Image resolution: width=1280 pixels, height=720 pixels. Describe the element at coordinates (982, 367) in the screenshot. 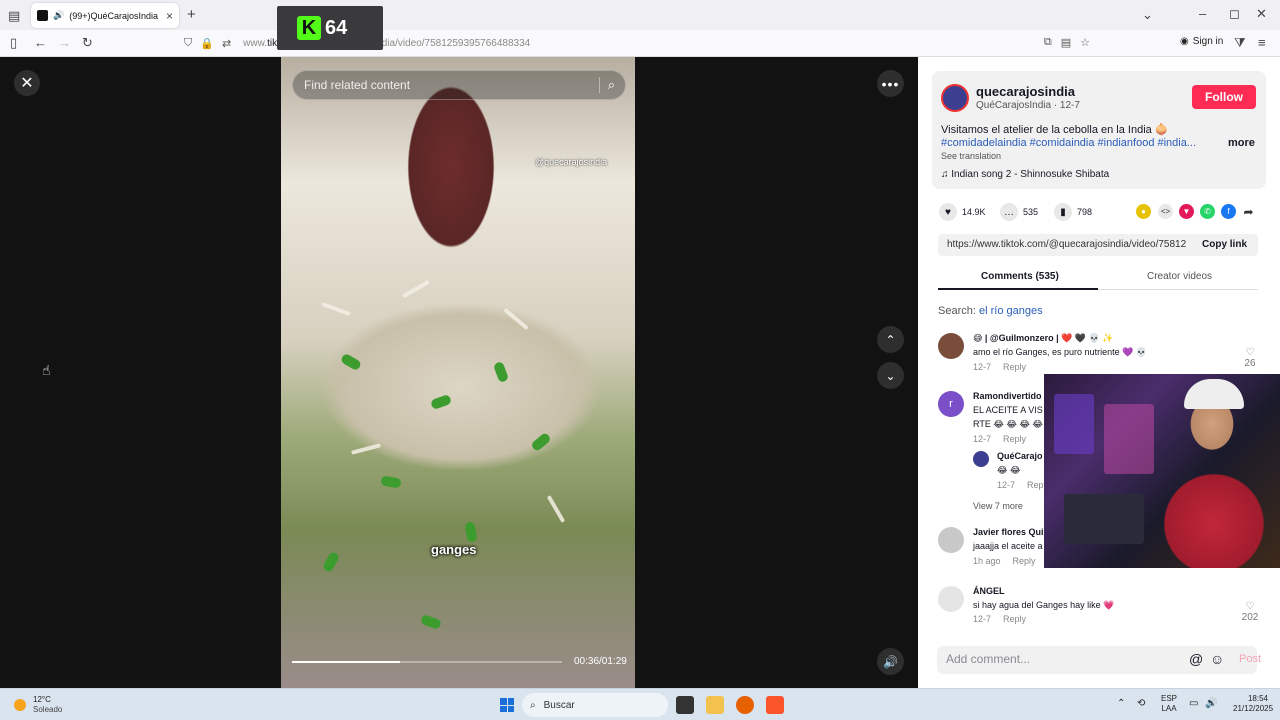

I see `comment-date: 12-7` at that location.